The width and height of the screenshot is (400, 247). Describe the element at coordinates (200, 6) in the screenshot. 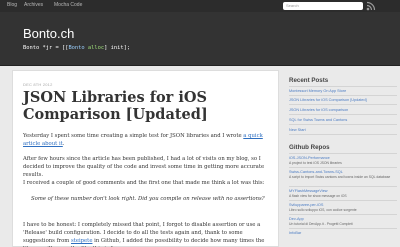

I see `top-navigation: Blog Archives Mocha Code Search` at that location.